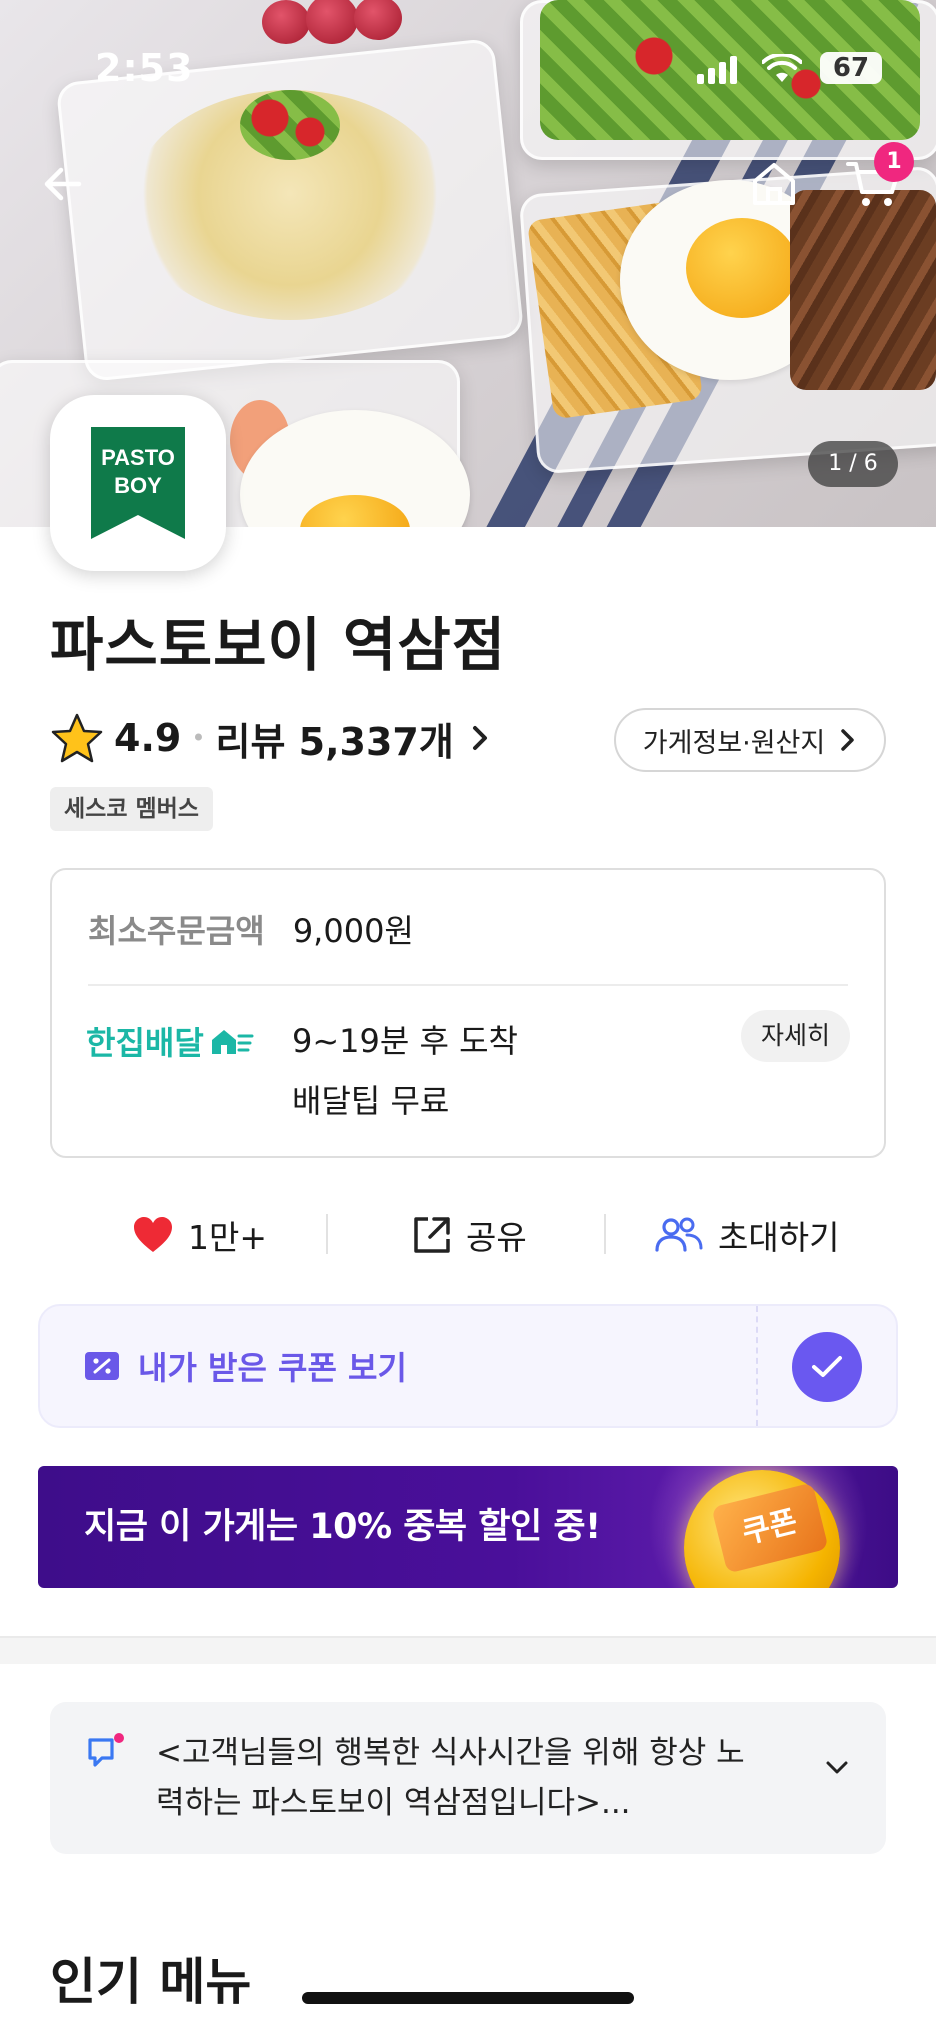 The width and height of the screenshot is (936, 2027). What do you see at coordinates (468, 1366) in the screenshot?
I see `my-coupons-bar: 내가 받은 쿠폰 보기` at bounding box center [468, 1366].